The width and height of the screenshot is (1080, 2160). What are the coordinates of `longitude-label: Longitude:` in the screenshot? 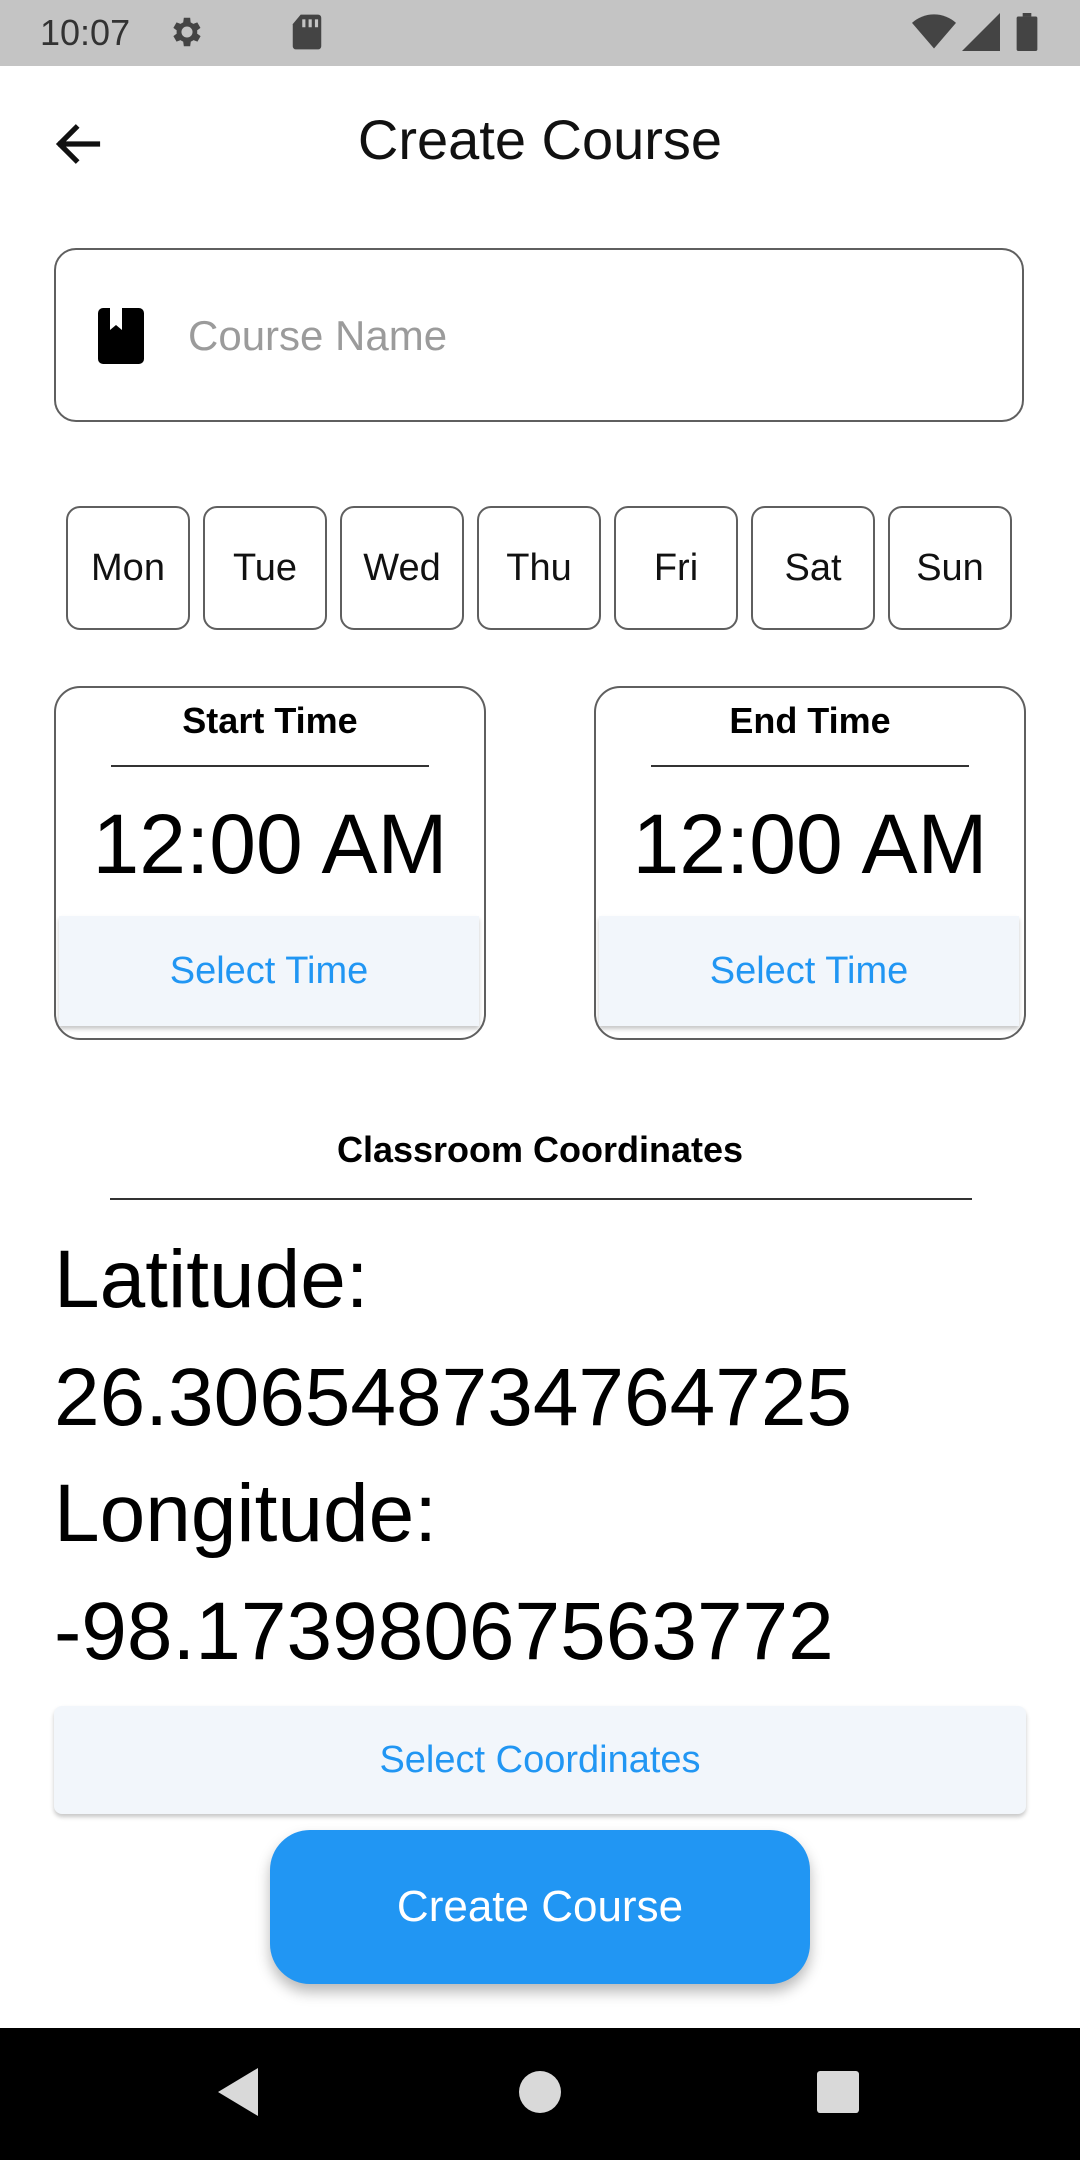 It's located at (246, 1513).